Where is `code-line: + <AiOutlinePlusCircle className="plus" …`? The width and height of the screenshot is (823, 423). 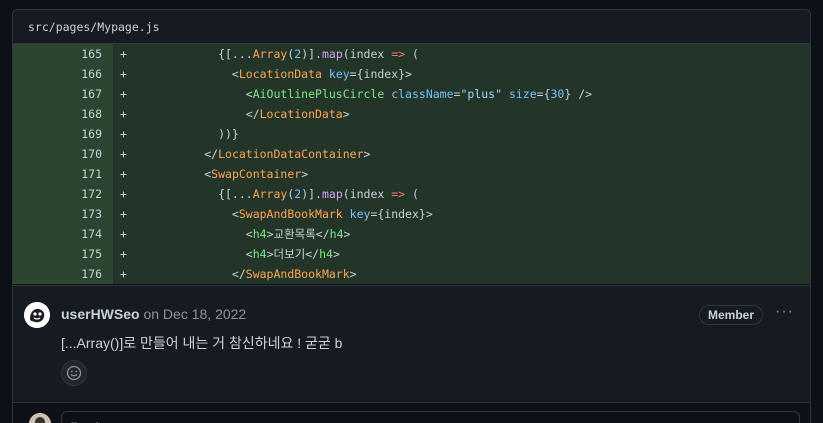 code-line: + <AiOutlinePlusCircle className="plus" … is located at coordinates (461, 94).